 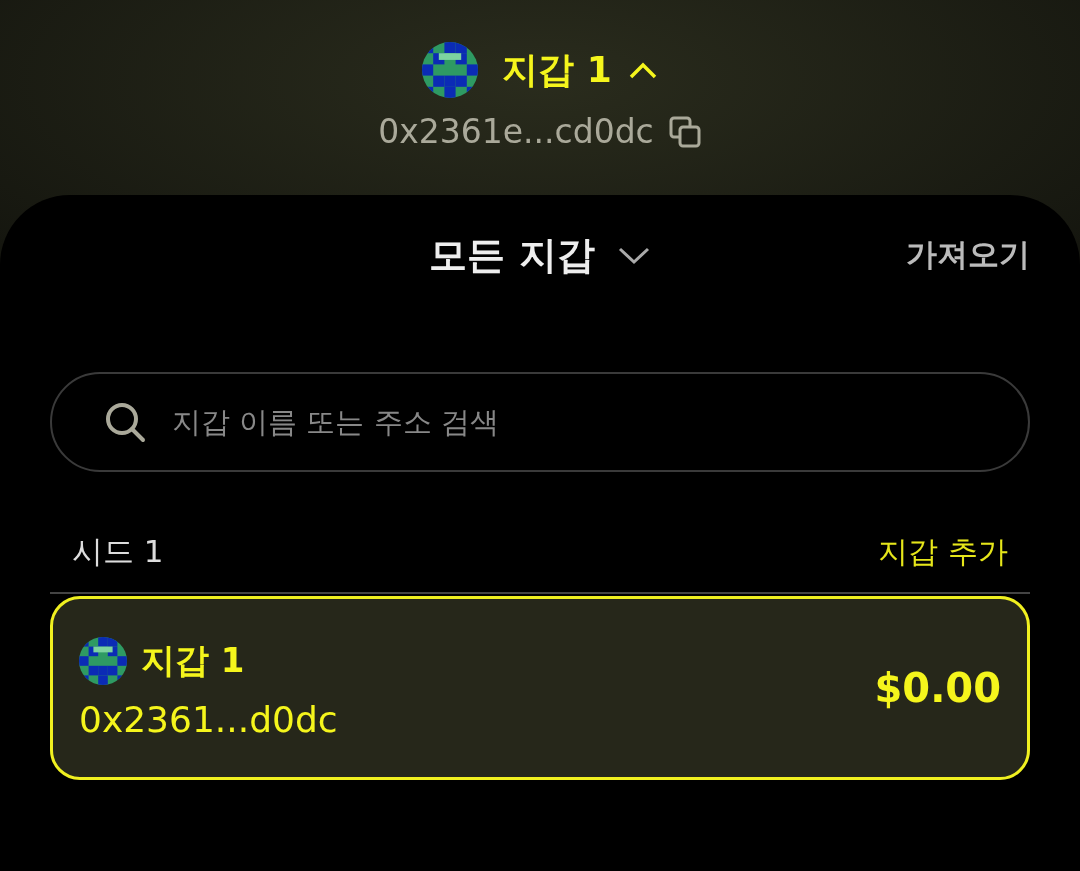 I want to click on caret-icon, so click(x=642, y=70).